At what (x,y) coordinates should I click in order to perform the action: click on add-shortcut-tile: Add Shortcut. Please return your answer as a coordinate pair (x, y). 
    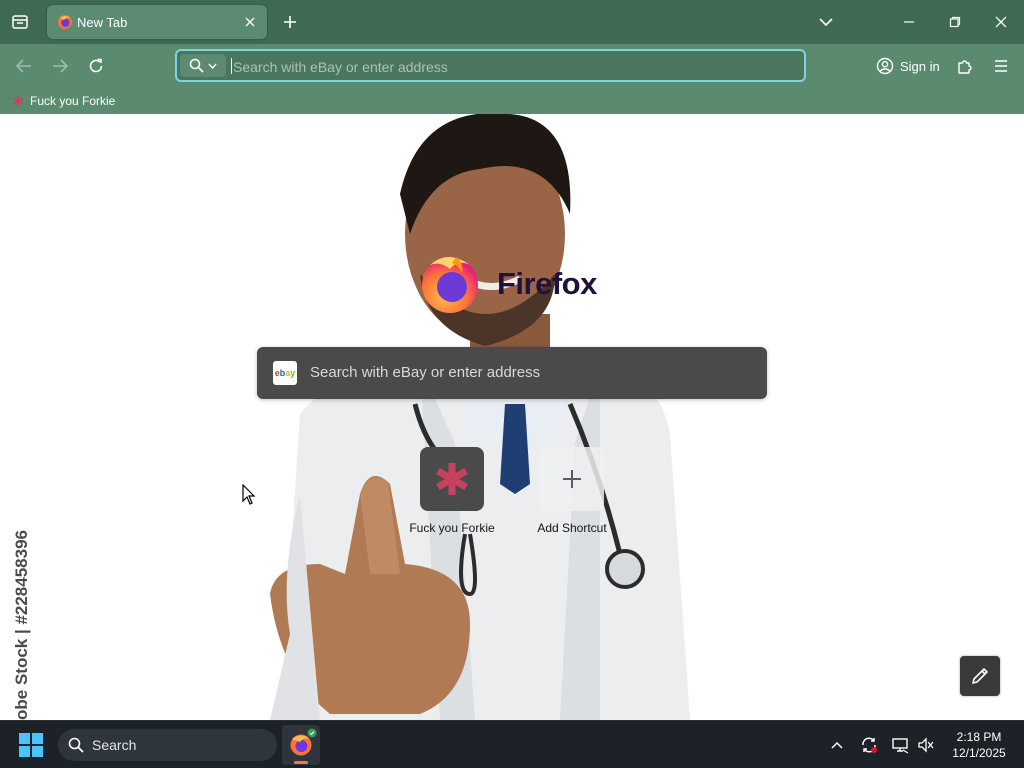
    Looking at the image, I should click on (572, 497).